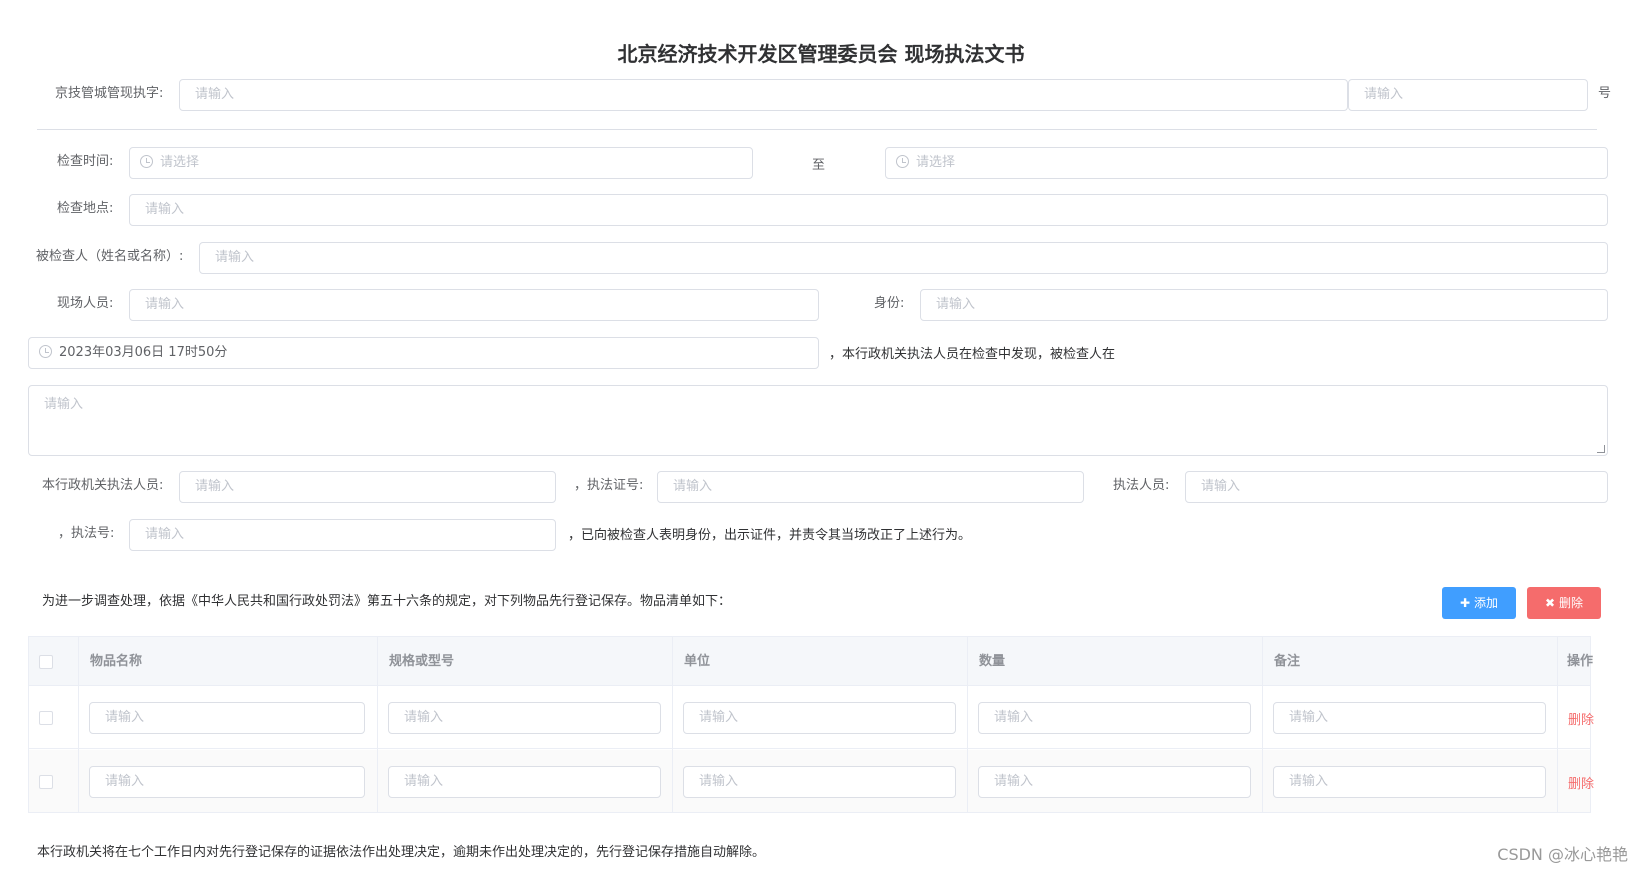 The width and height of the screenshot is (1642, 871). I want to click on officer-input: 请输入, so click(367, 487).